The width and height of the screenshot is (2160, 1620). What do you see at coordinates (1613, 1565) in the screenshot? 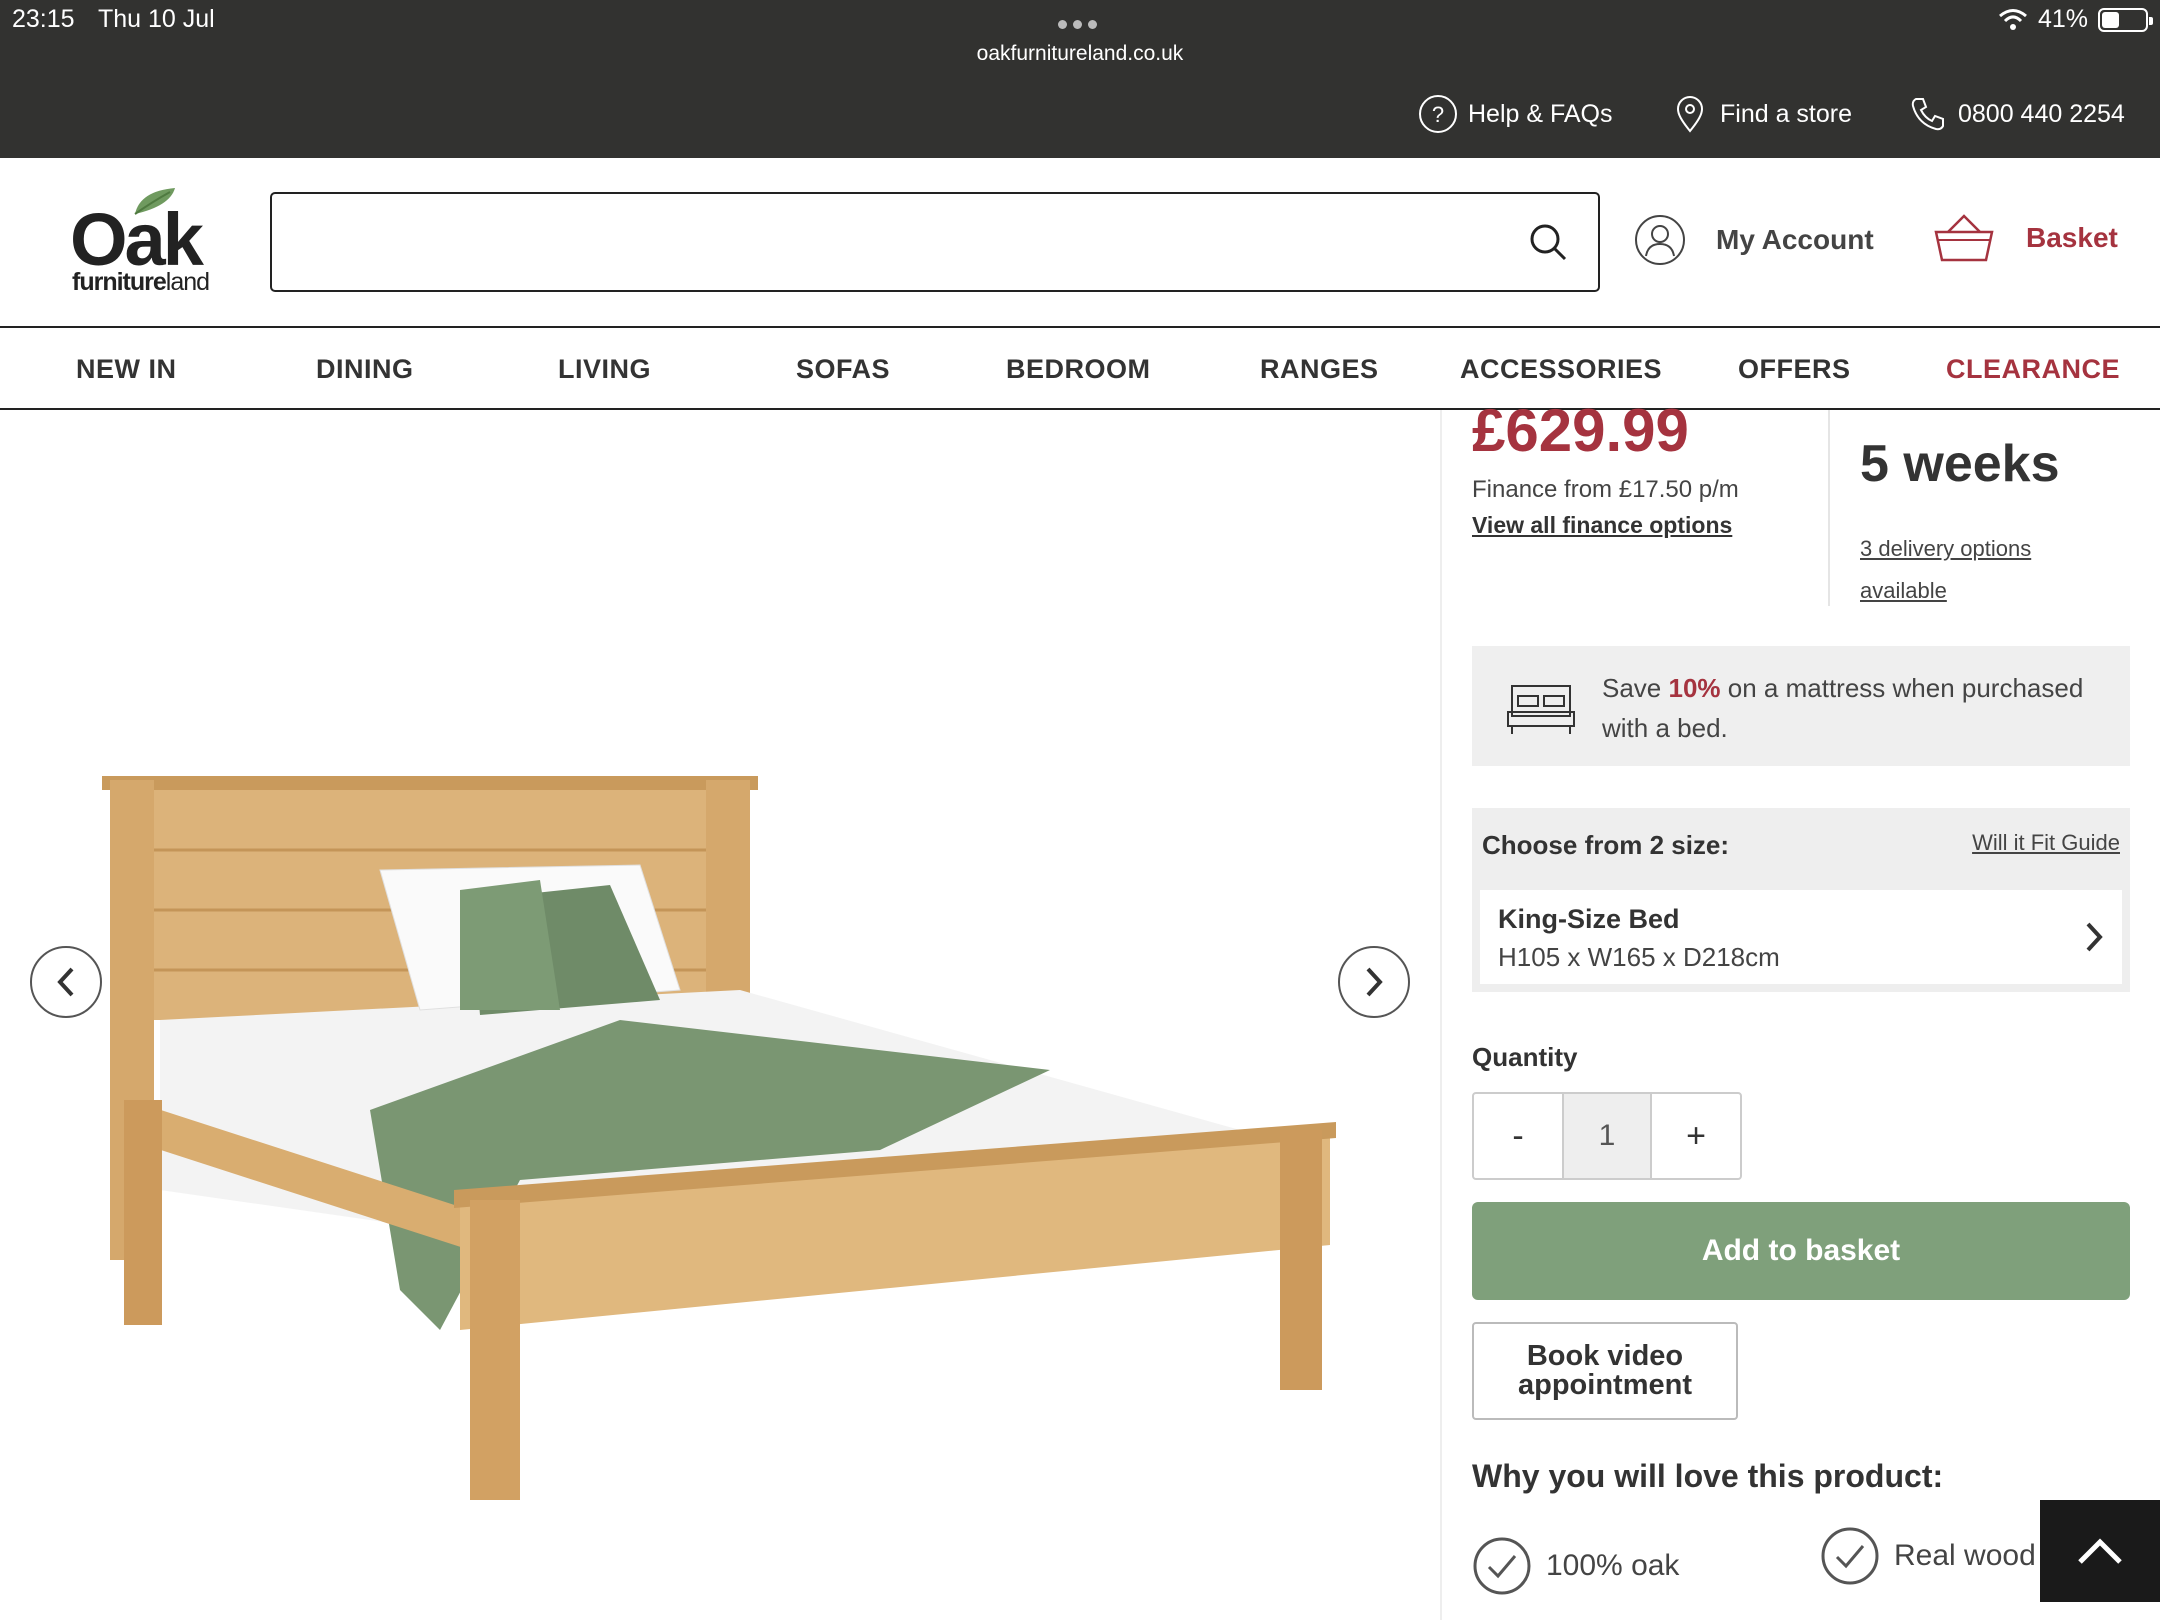
I see `feature-label: 100% oak` at bounding box center [1613, 1565].